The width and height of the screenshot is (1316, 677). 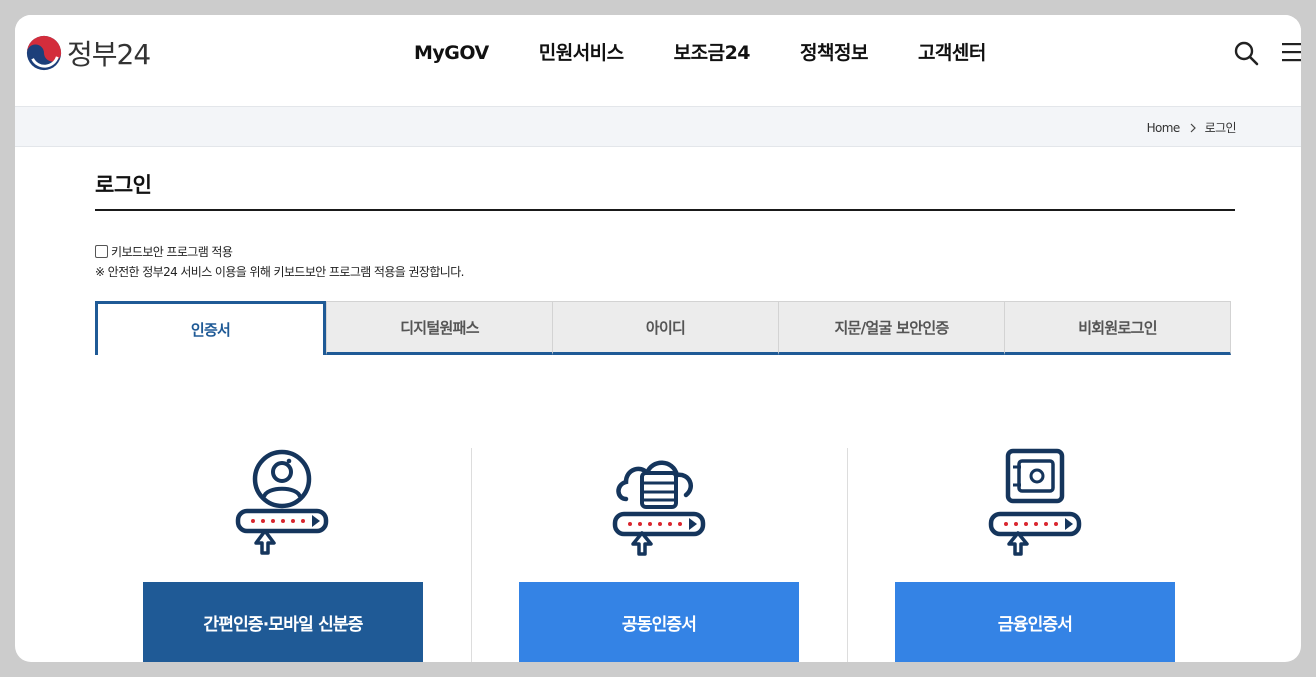 I want to click on taegeuk-logo-icon, so click(x=44, y=53).